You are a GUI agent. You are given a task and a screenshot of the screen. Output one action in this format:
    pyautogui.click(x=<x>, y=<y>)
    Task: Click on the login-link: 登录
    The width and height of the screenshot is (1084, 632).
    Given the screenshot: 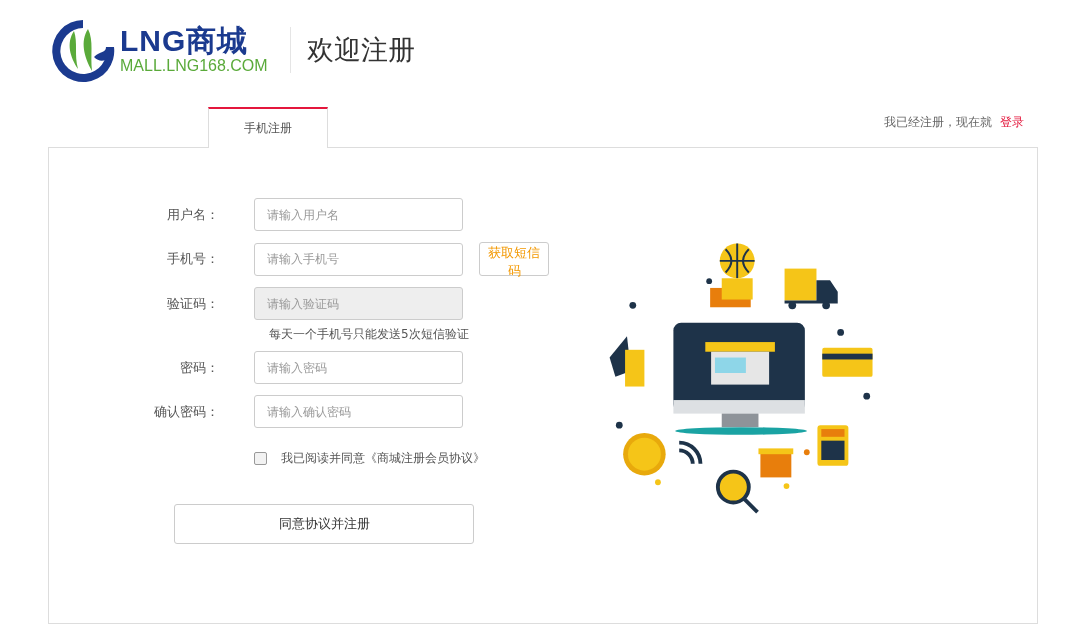 What is the action you would take?
    pyautogui.click(x=1012, y=122)
    